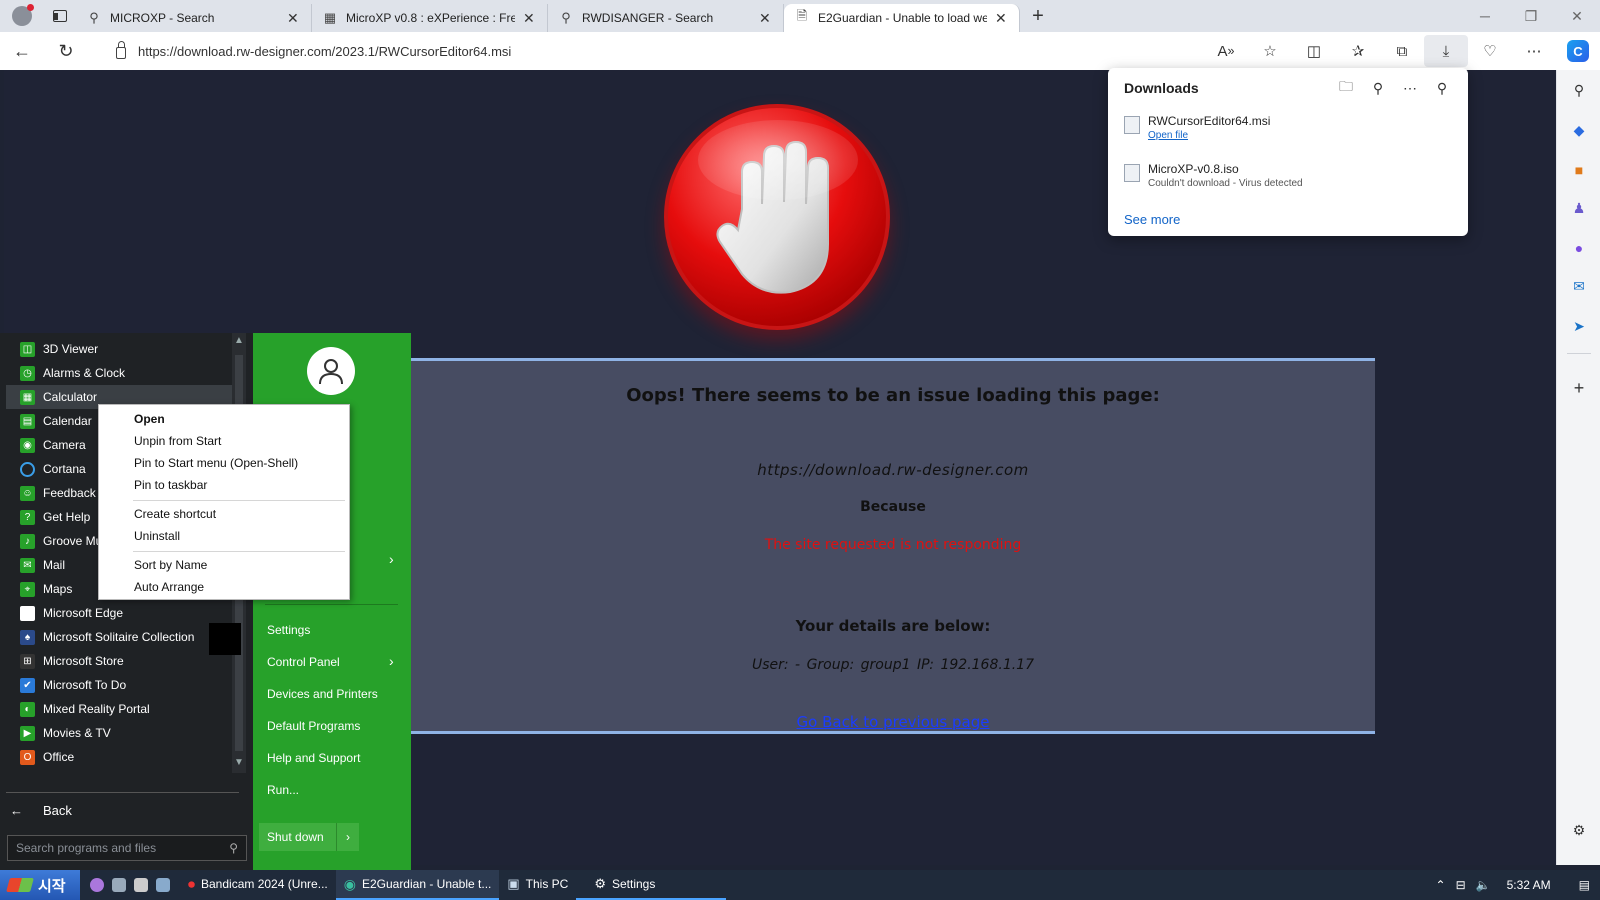 The height and width of the screenshot is (900, 1600). What do you see at coordinates (1579, 208) in the screenshot?
I see `games-icon: ♟` at bounding box center [1579, 208].